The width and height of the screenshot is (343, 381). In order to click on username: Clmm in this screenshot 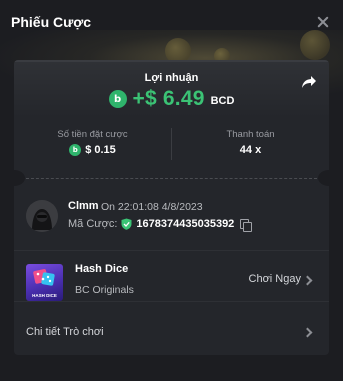, I will do `click(83, 206)`.